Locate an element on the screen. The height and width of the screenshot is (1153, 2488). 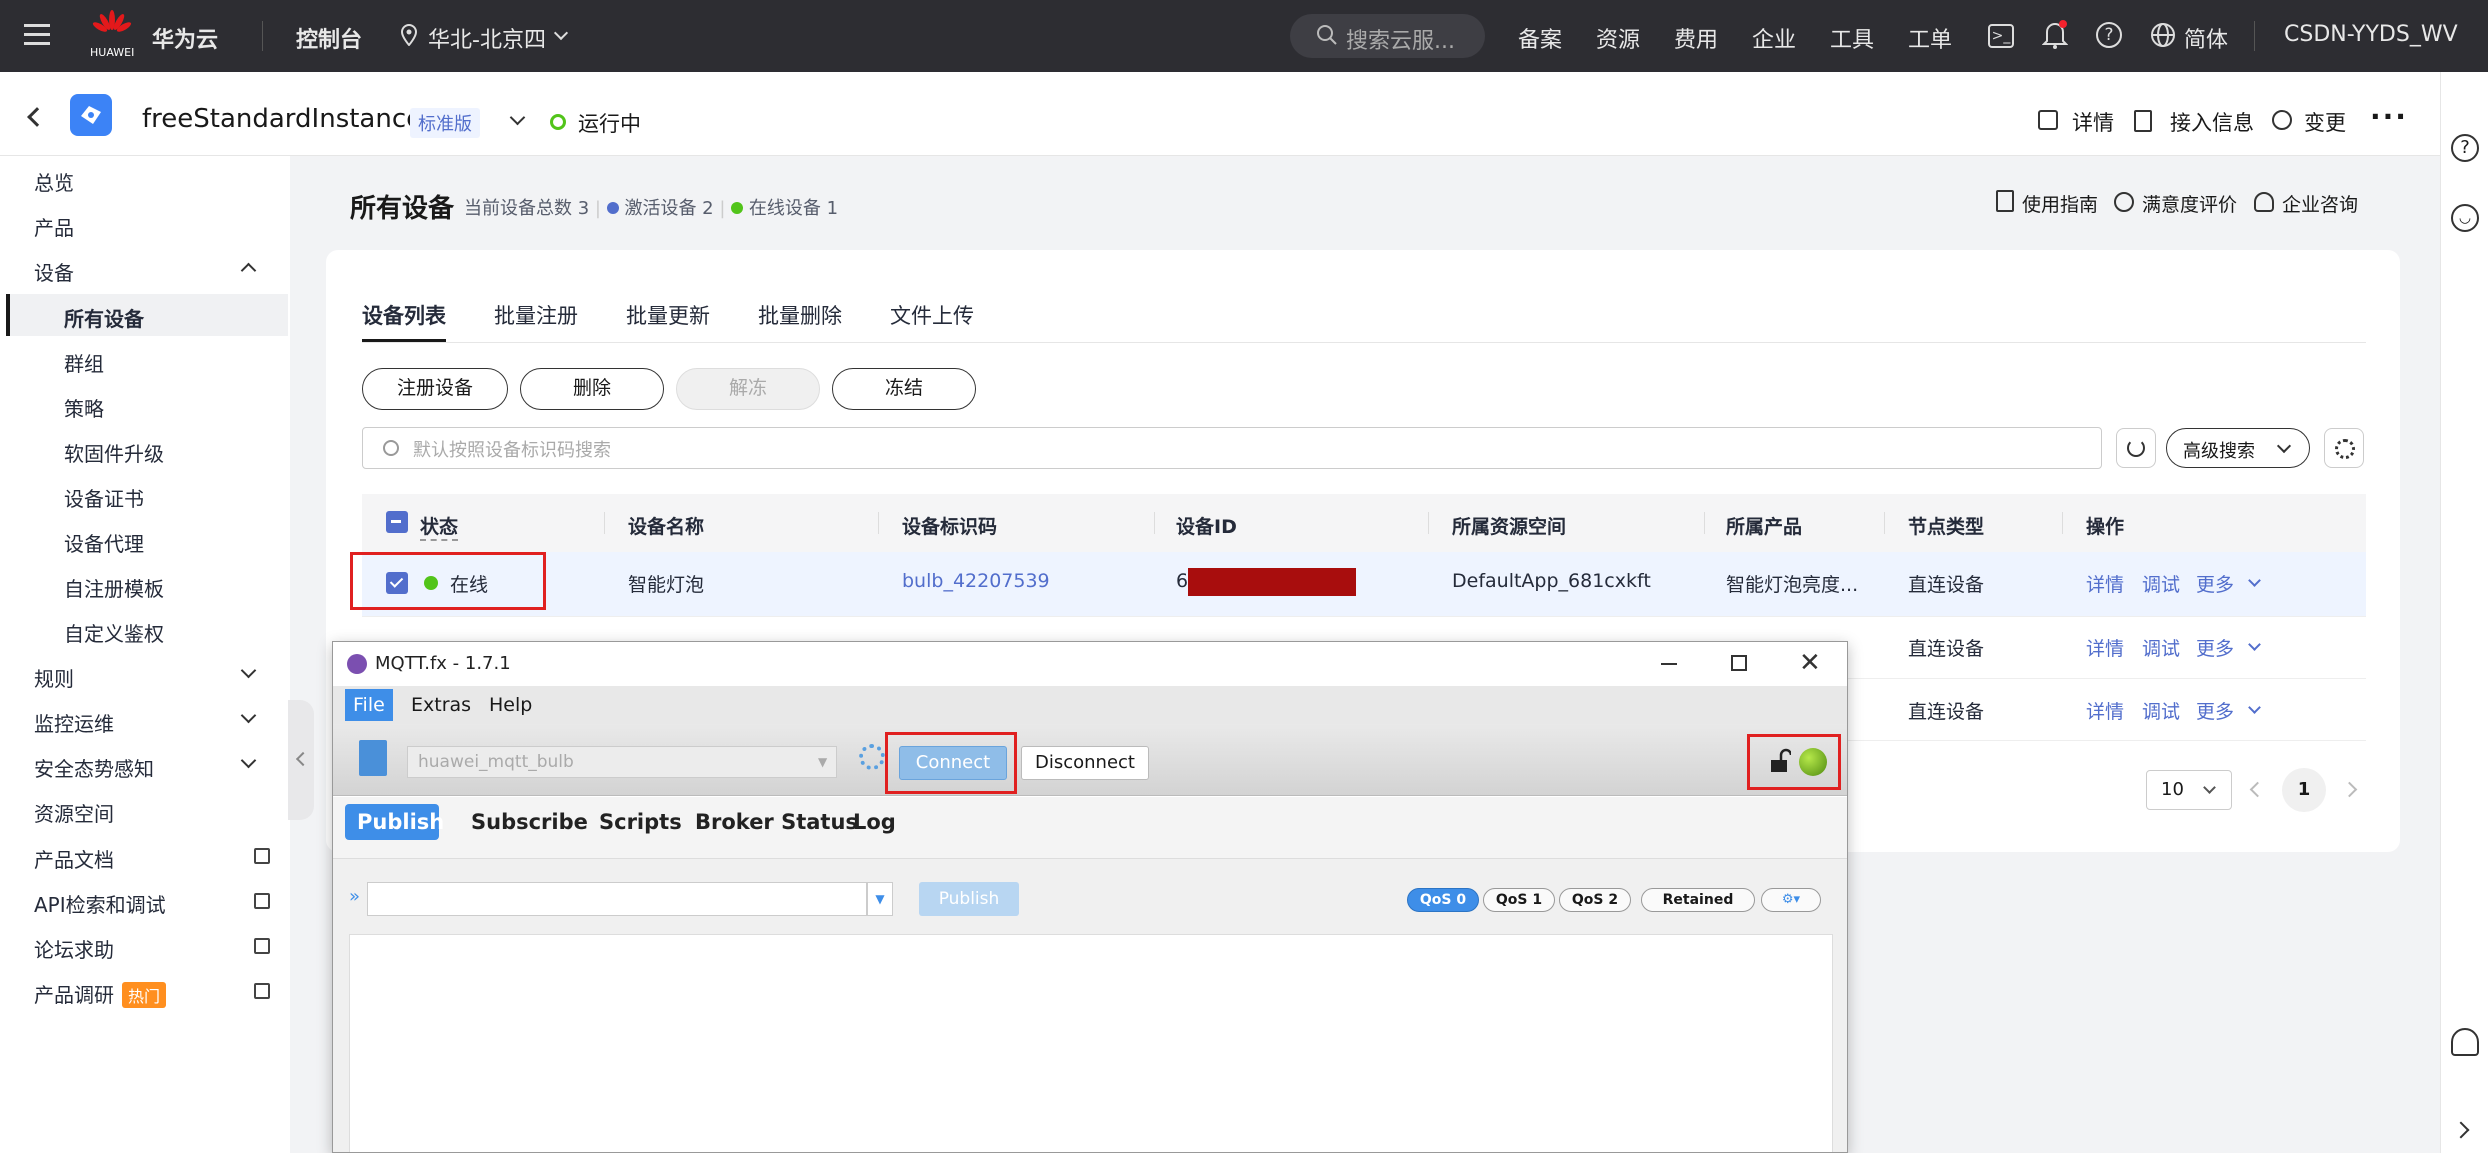
region-selector: 华北-北京四 is located at coordinates (487, 38).